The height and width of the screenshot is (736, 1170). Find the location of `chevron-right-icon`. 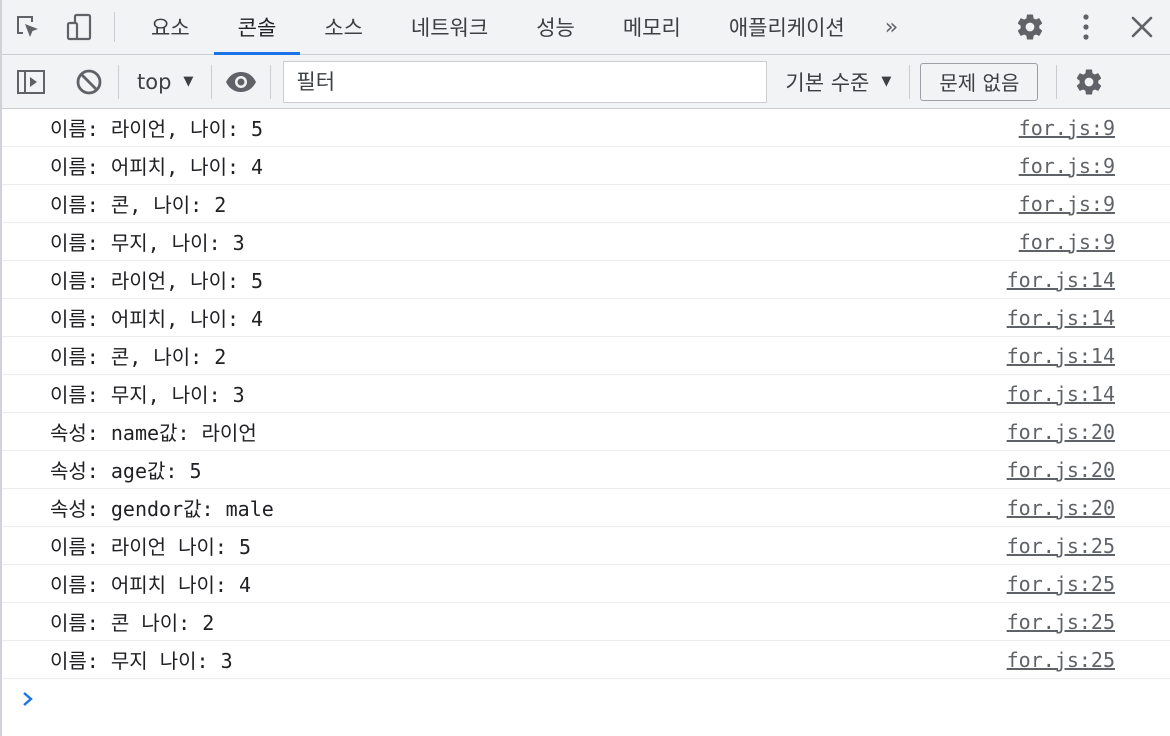

chevron-right-icon is located at coordinates (28, 699).